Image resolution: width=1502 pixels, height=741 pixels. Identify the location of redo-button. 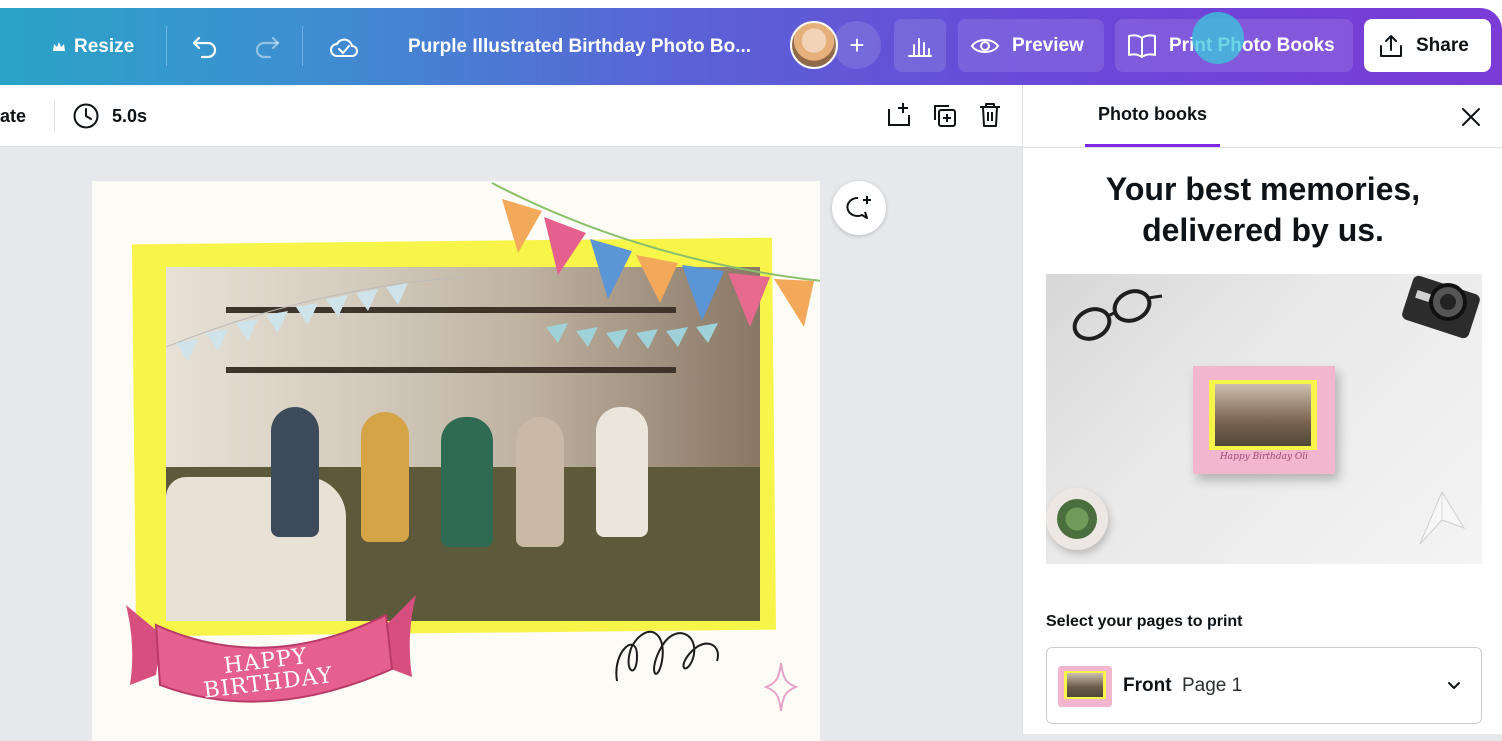
(267, 46).